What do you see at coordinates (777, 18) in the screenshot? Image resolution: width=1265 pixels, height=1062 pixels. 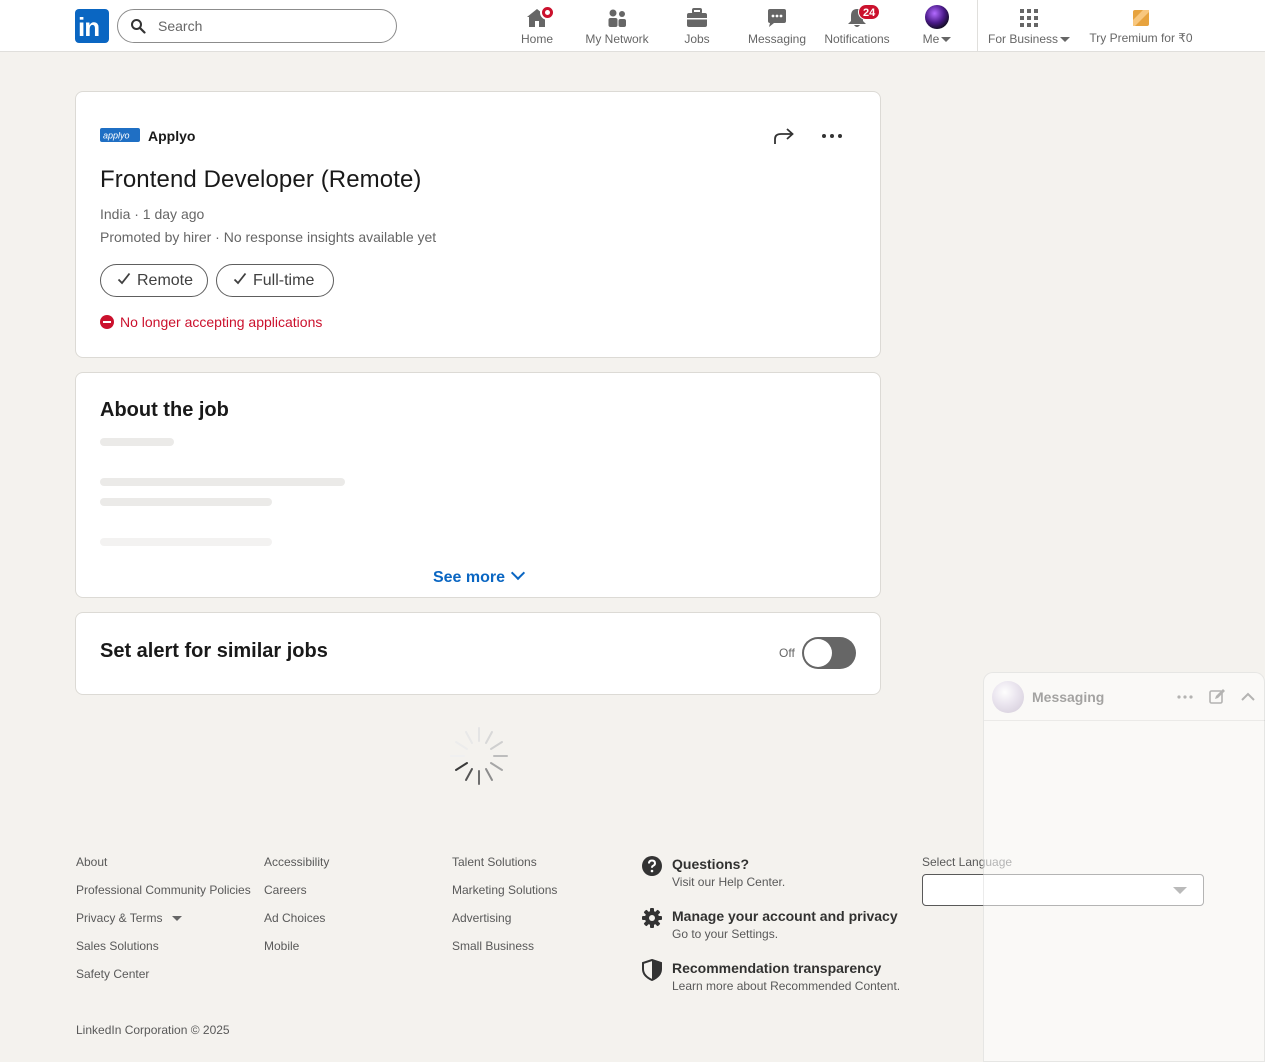 I see `chat-bubble-icon` at bounding box center [777, 18].